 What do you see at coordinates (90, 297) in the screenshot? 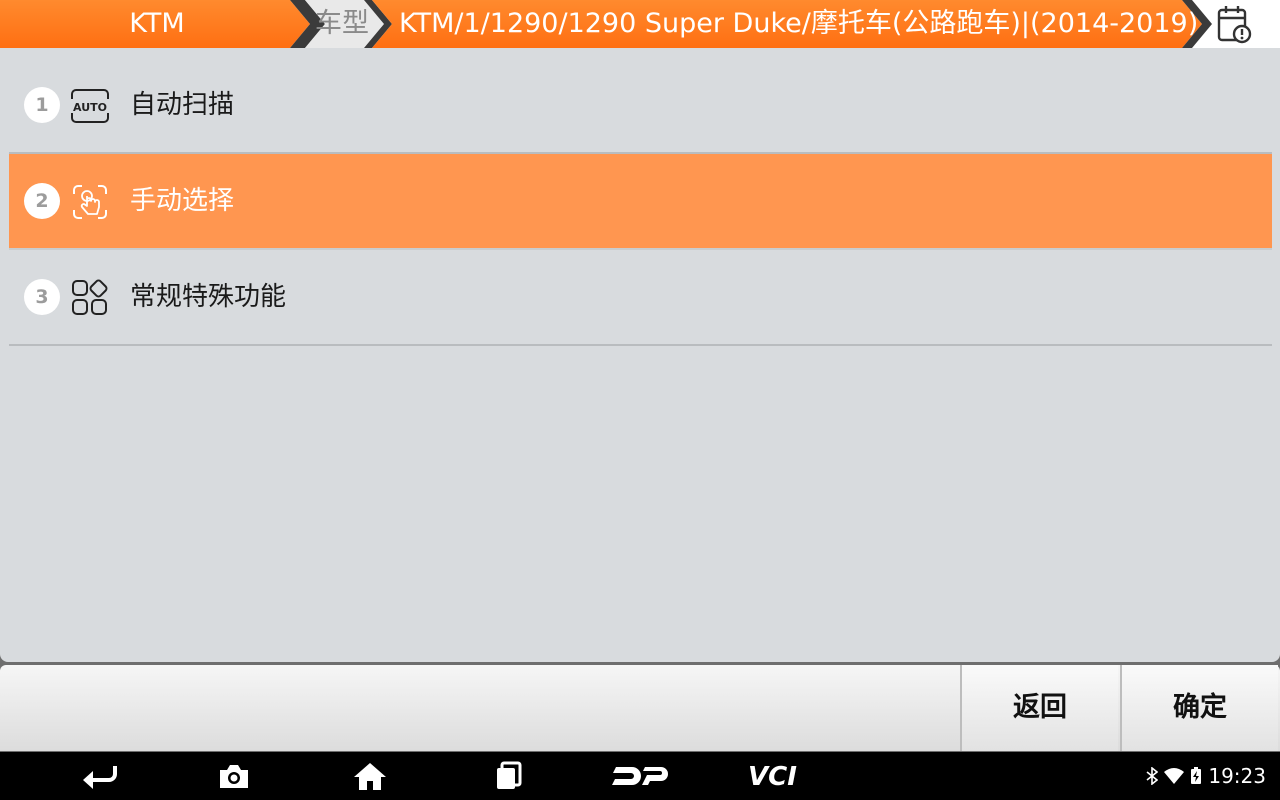
I see `apps-grid-icon` at bounding box center [90, 297].